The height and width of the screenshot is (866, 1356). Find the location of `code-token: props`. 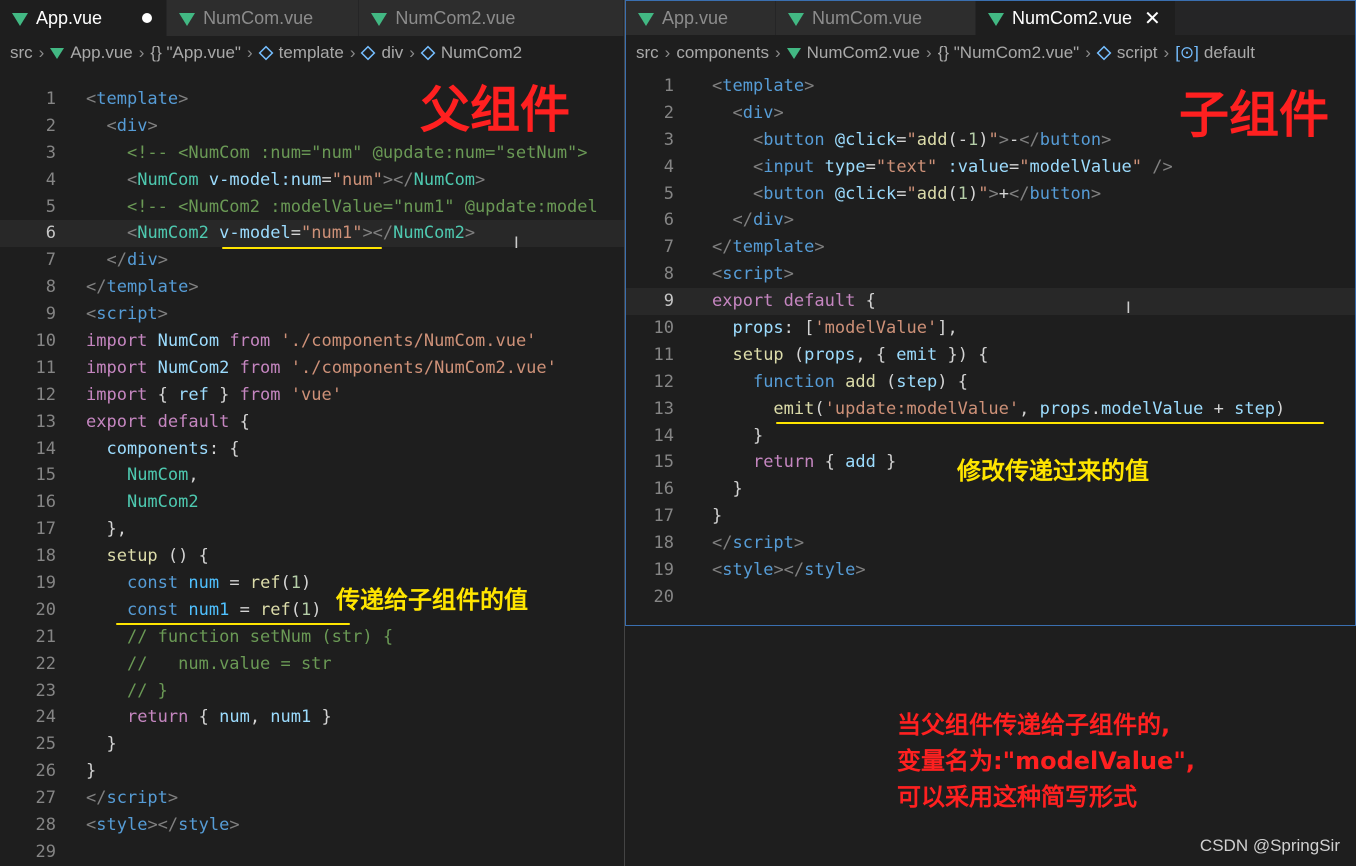

code-token: props is located at coordinates (1065, 408).